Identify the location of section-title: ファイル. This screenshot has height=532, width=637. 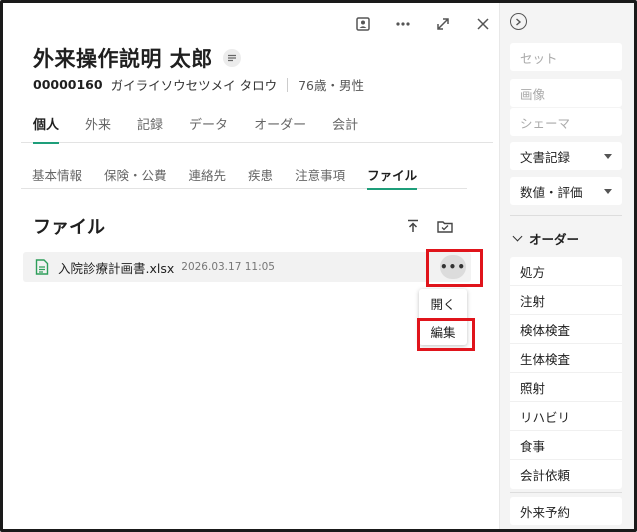
(69, 227).